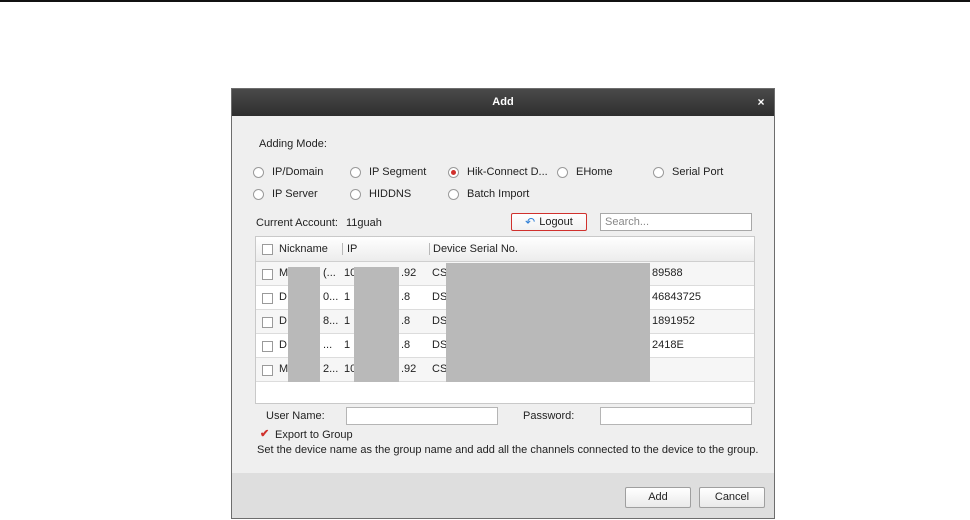  Describe the element at coordinates (676, 222) in the screenshot. I see `search-input` at that location.